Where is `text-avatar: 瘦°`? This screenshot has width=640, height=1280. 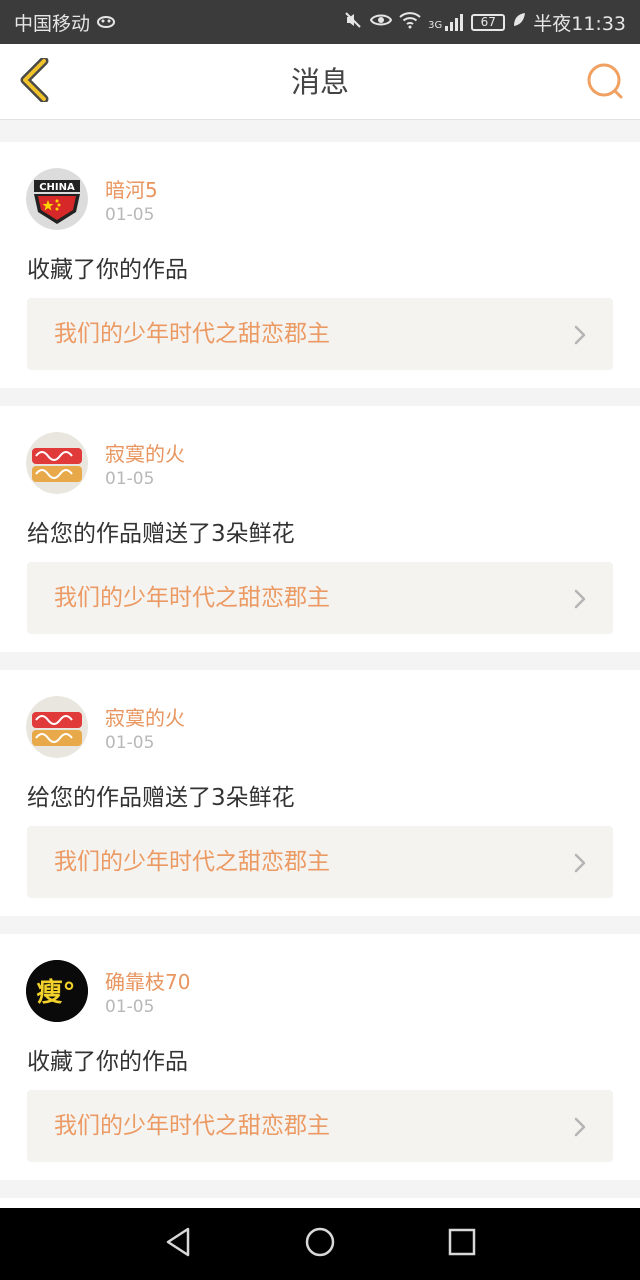
text-avatar: 瘦° is located at coordinates (57, 991).